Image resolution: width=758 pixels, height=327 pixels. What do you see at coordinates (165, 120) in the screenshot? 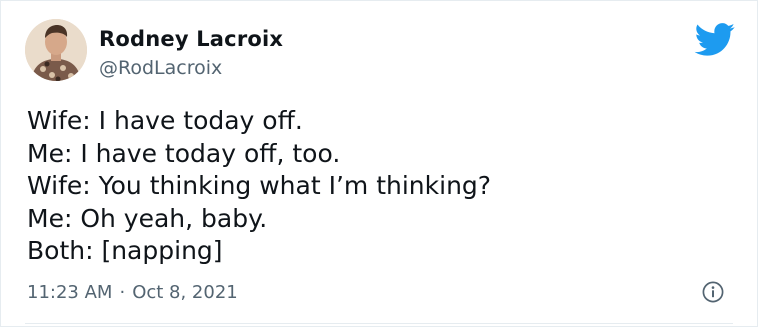
I see `tweet-line: Wife: I have today off.` at bounding box center [165, 120].